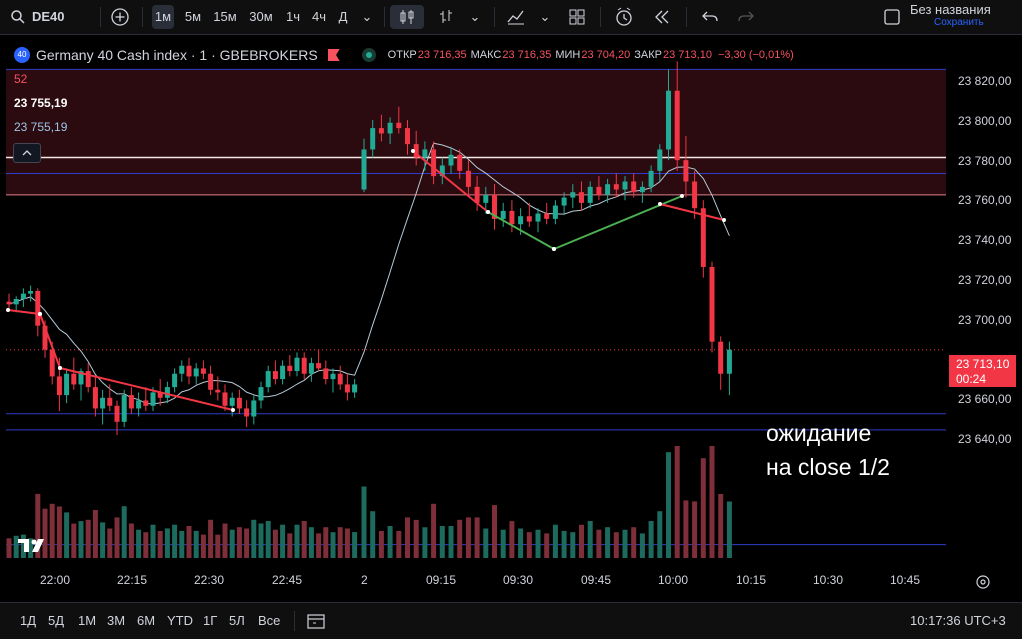 This screenshot has height=639, width=1022. What do you see at coordinates (648, 55) in the screenshot?
I see `close-label: ЗАКР` at bounding box center [648, 55].